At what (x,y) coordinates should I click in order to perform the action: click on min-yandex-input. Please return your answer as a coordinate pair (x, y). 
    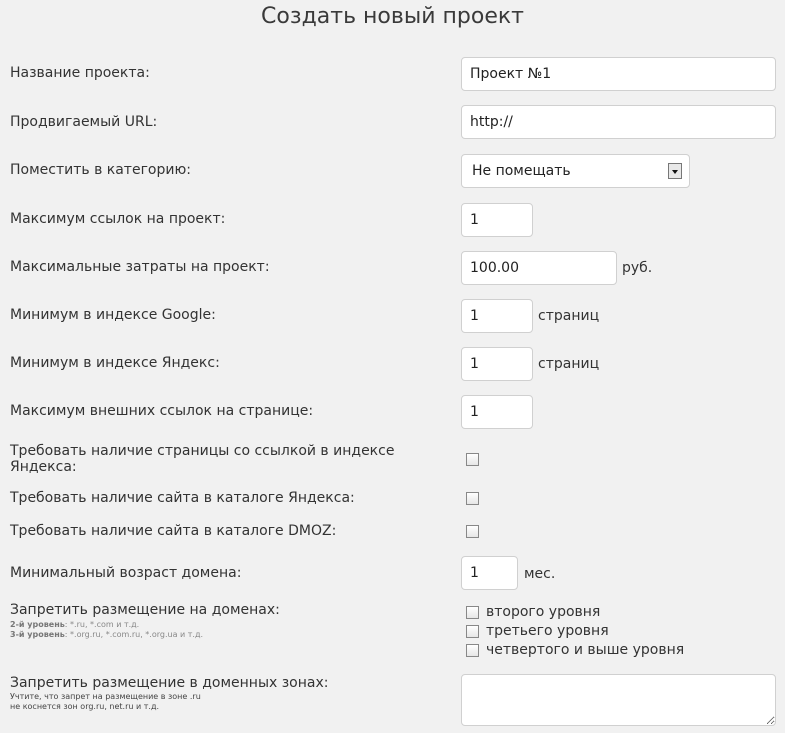
    Looking at the image, I should click on (497, 364).